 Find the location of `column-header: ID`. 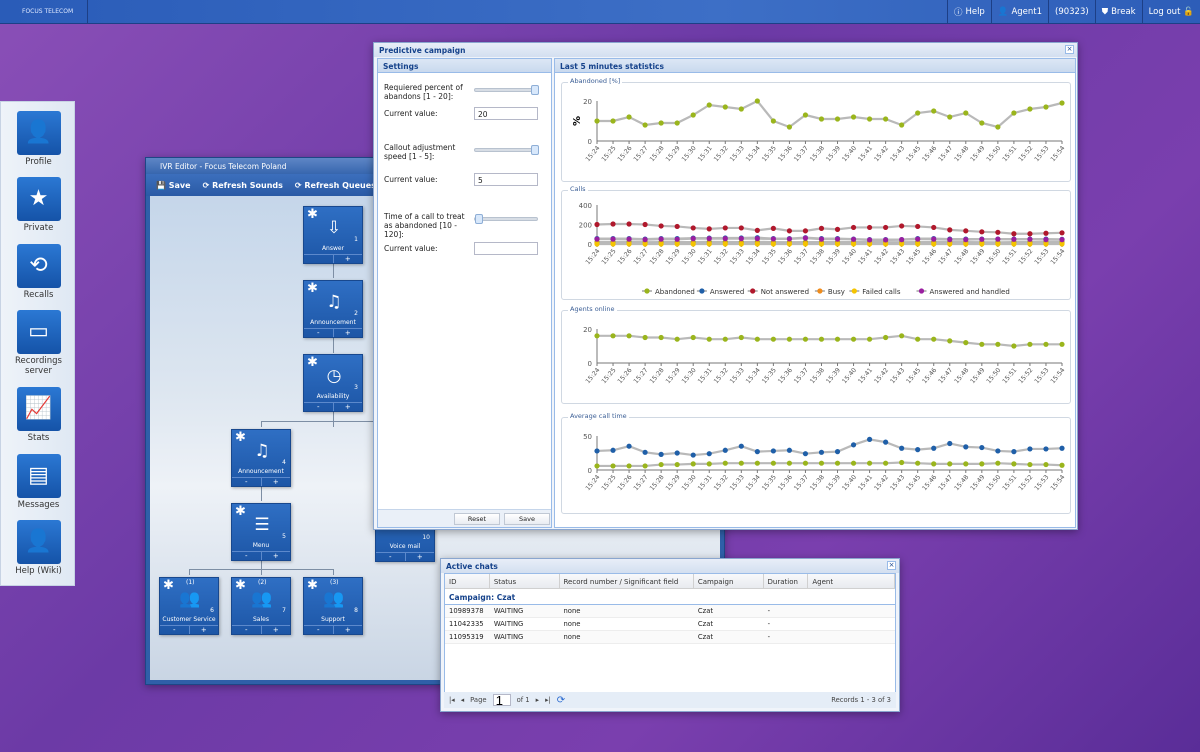

column-header: ID is located at coordinates (467, 581).